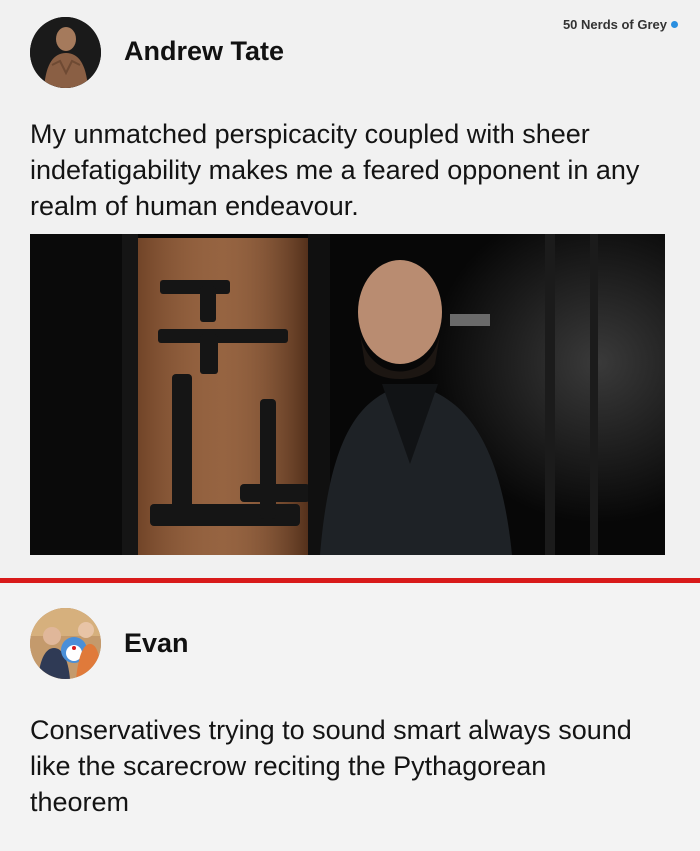  Describe the element at coordinates (614, 24) in the screenshot. I see `watermark-label: 50 Nerds of Grey` at that location.